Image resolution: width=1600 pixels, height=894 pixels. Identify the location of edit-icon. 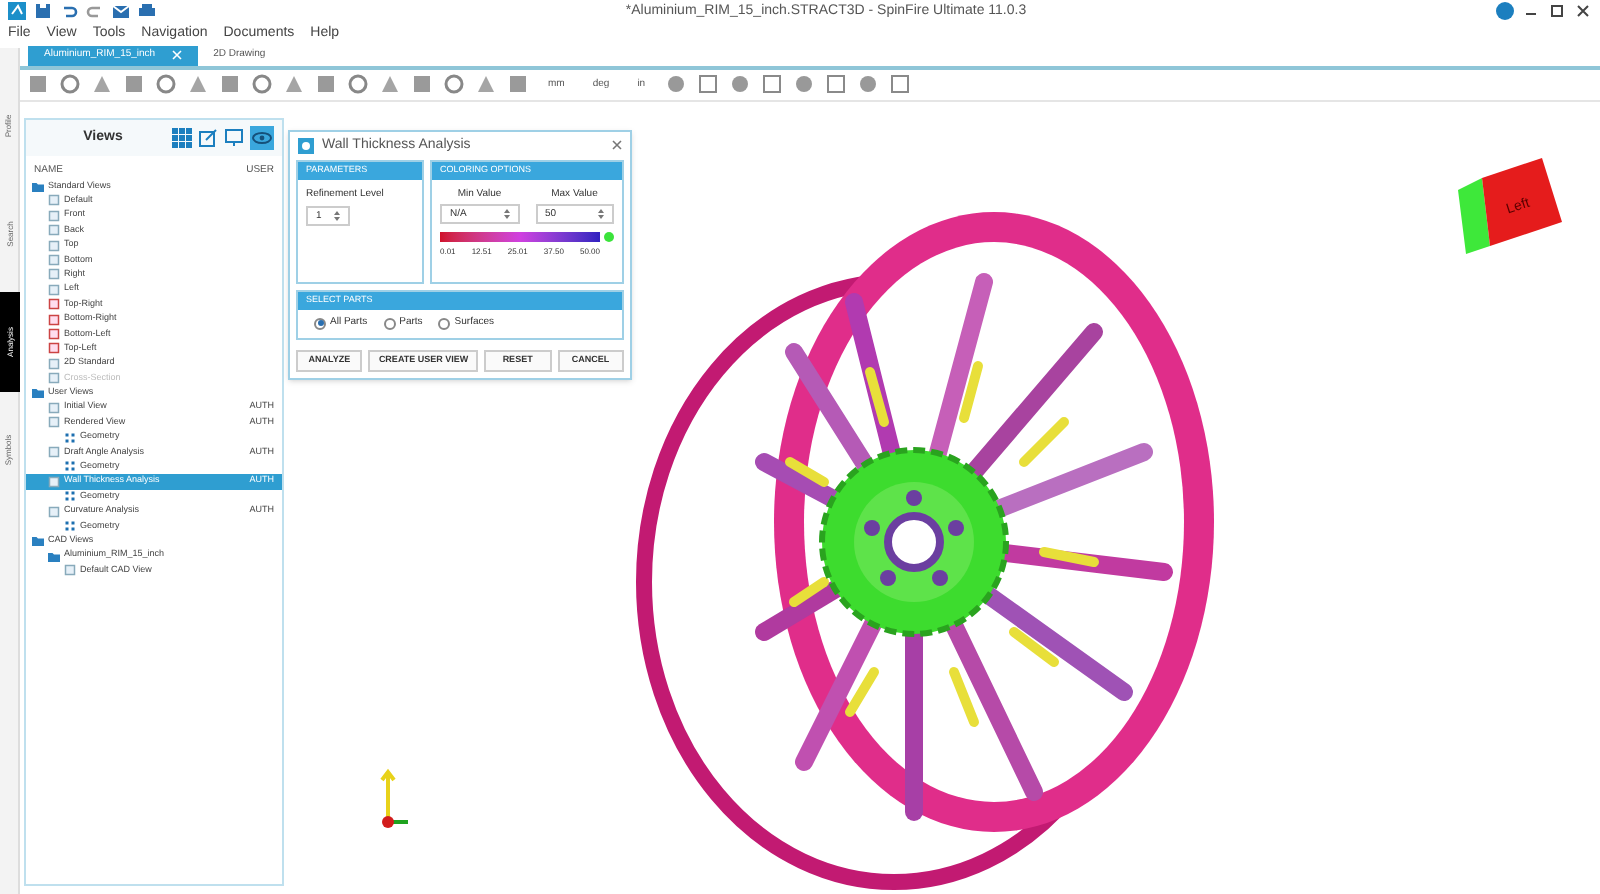
(208, 137).